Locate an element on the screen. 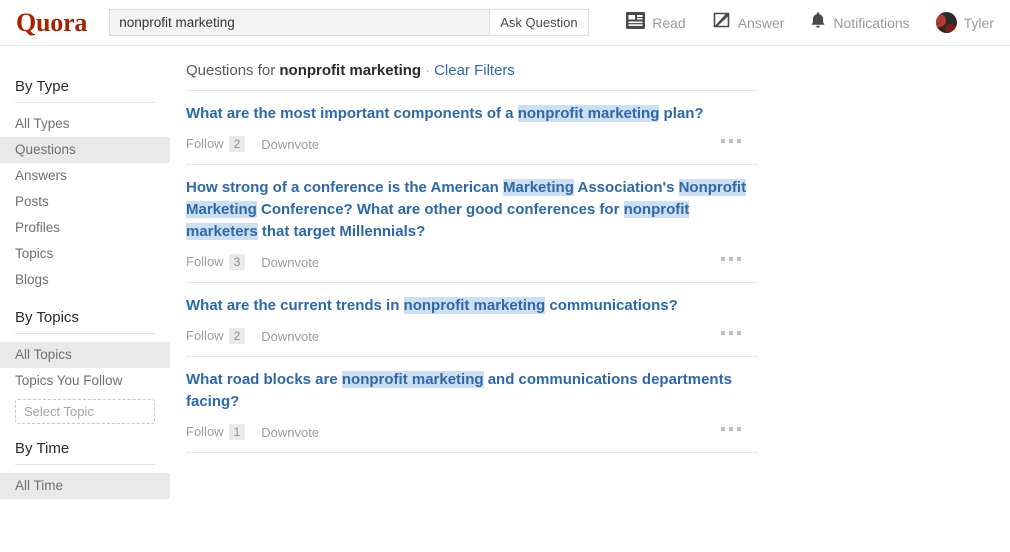 Image resolution: width=1010 pixels, height=552 pixels. nav-item-profile: Tyler is located at coordinates (964, 22).